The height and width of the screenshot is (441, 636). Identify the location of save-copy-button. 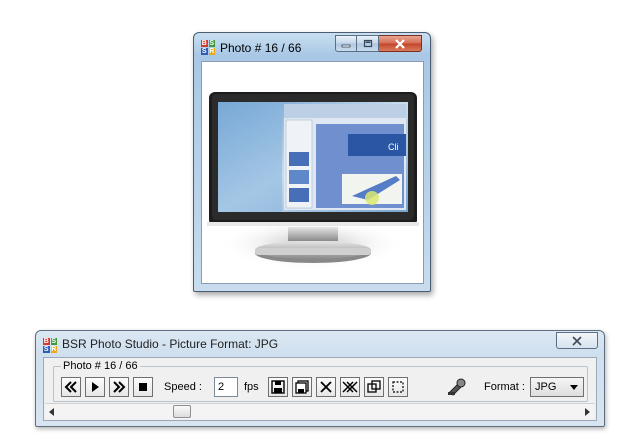
(302, 387).